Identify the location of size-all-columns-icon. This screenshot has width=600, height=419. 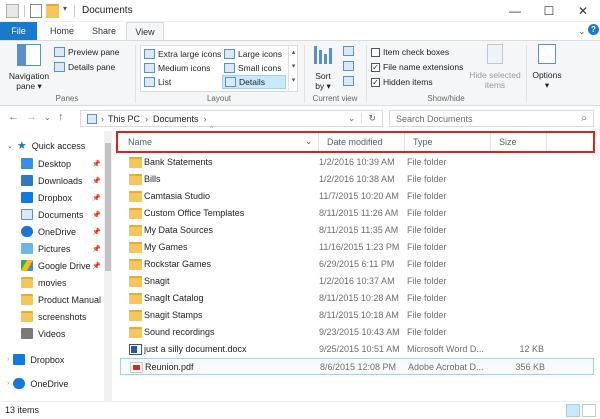
(348, 81).